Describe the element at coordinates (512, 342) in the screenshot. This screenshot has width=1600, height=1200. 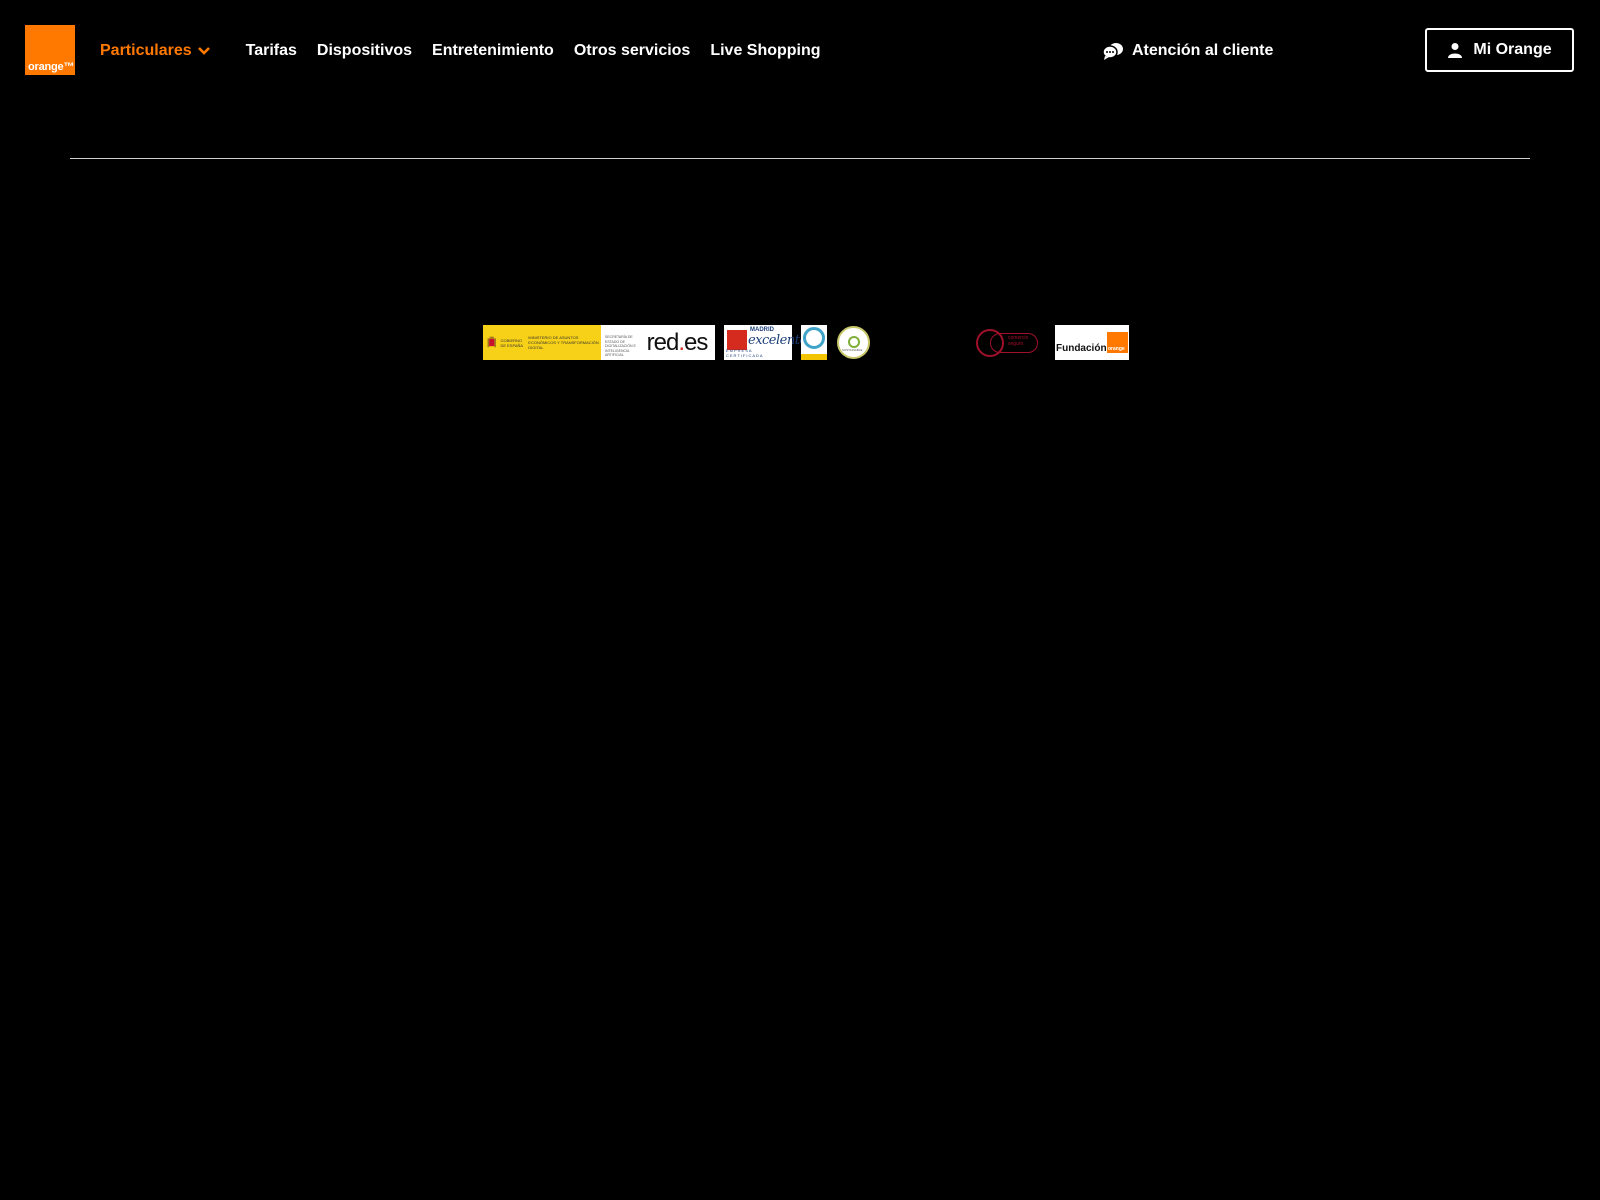
I see `gobierno-label: GOBIERNO DE ESPAÑA` at that location.